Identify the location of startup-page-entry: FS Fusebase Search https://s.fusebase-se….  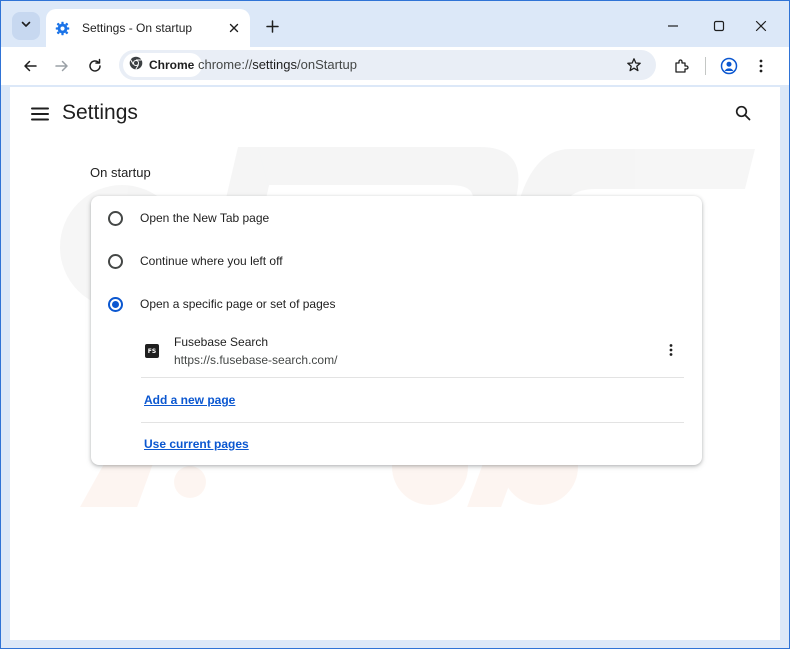
(412, 354).